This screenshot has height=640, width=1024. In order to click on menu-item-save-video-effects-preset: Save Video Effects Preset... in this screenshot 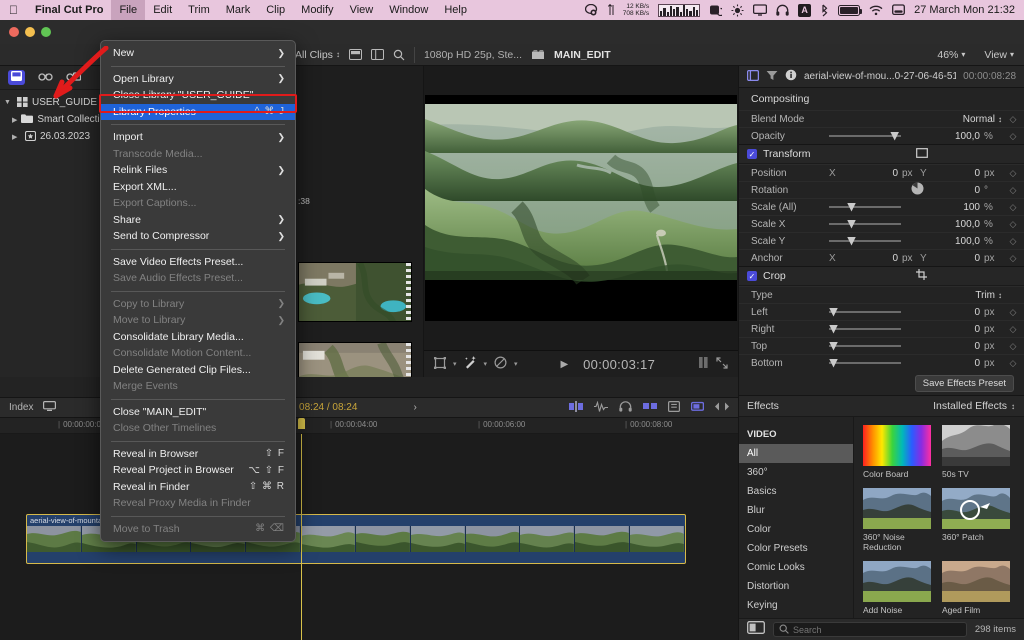, I will do `click(198, 262)`.